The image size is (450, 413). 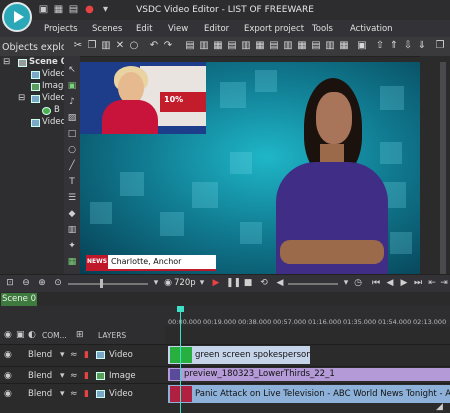 I want to click on pointer-tool-icon: ↖, so click(x=72, y=70).